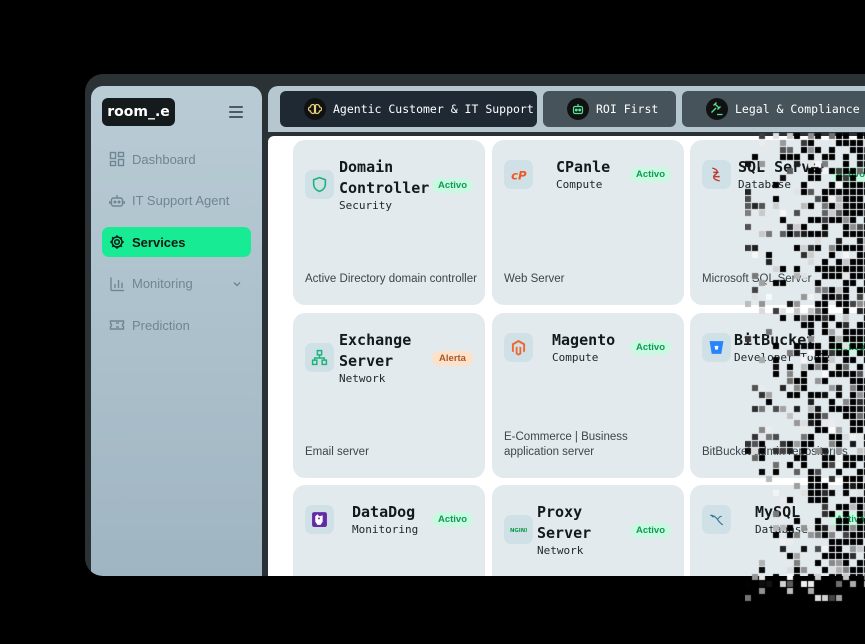 This screenshot has height=644, width=865. I want to click on sidebar-item-it-support-agent: IT Support Agent, so click(176, 201).